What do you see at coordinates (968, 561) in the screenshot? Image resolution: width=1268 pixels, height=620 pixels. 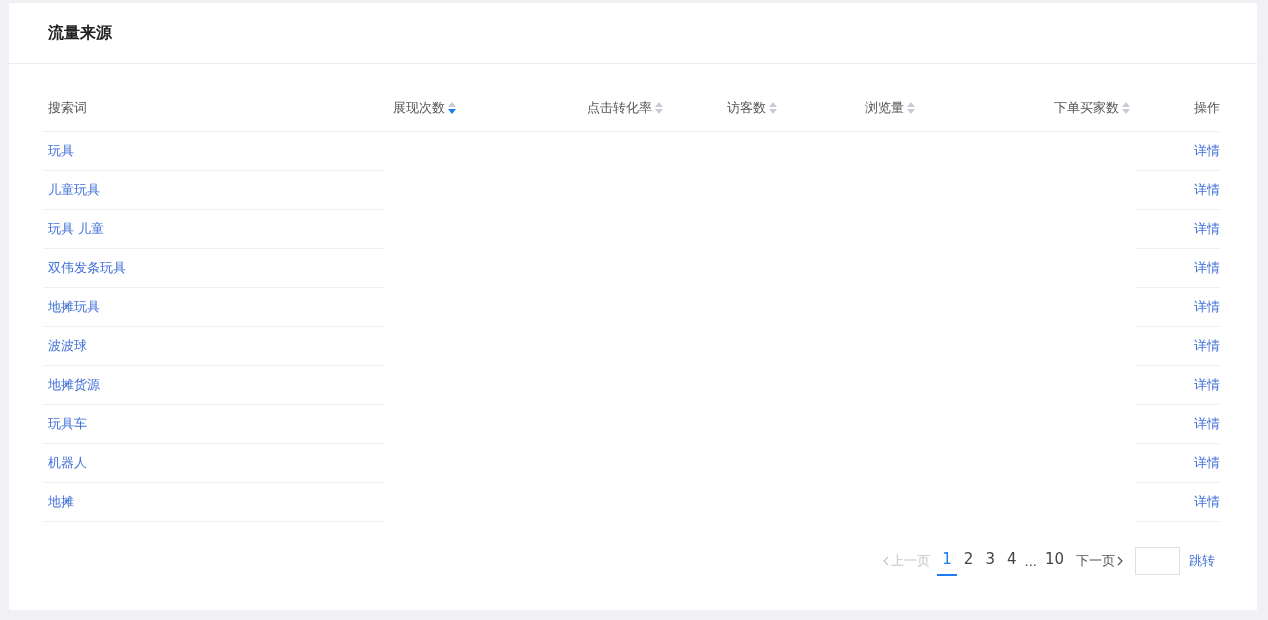 I see `page-button: 2` at bounding box center [968, 561].